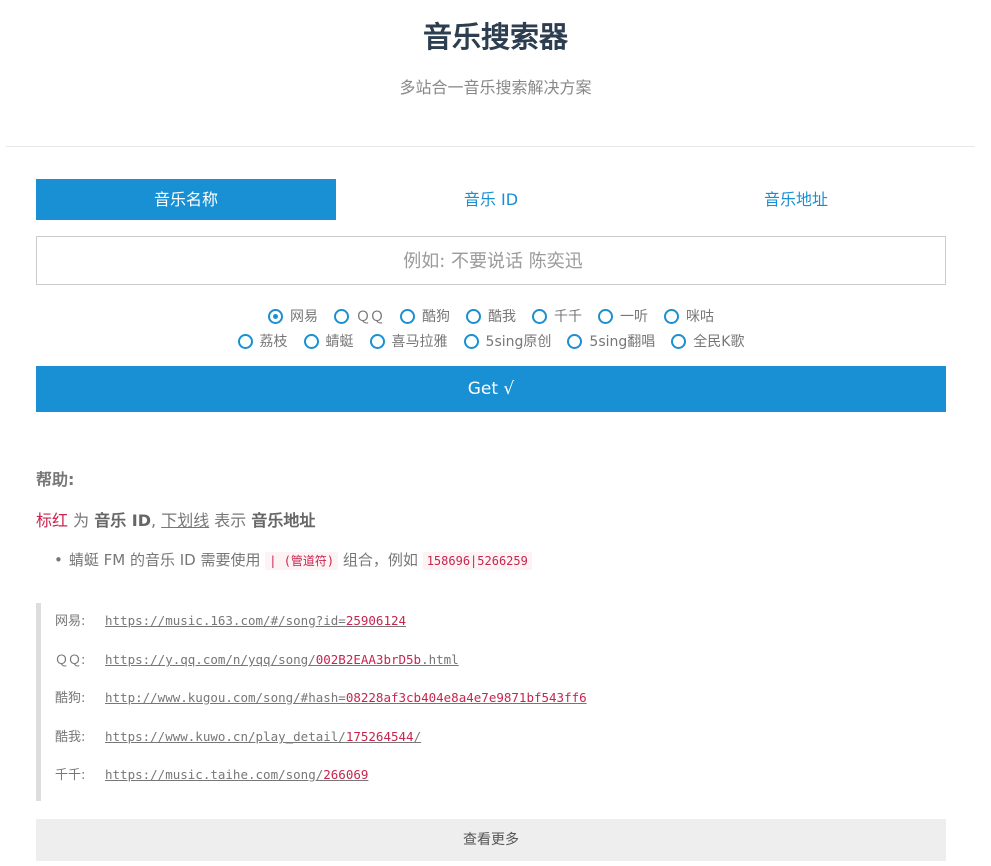 The height and width of the screenshot is (866, 991). What do you see at coordinates (490, 146) in the screenshot?
I see `divider` at bounding box center [490, 146].